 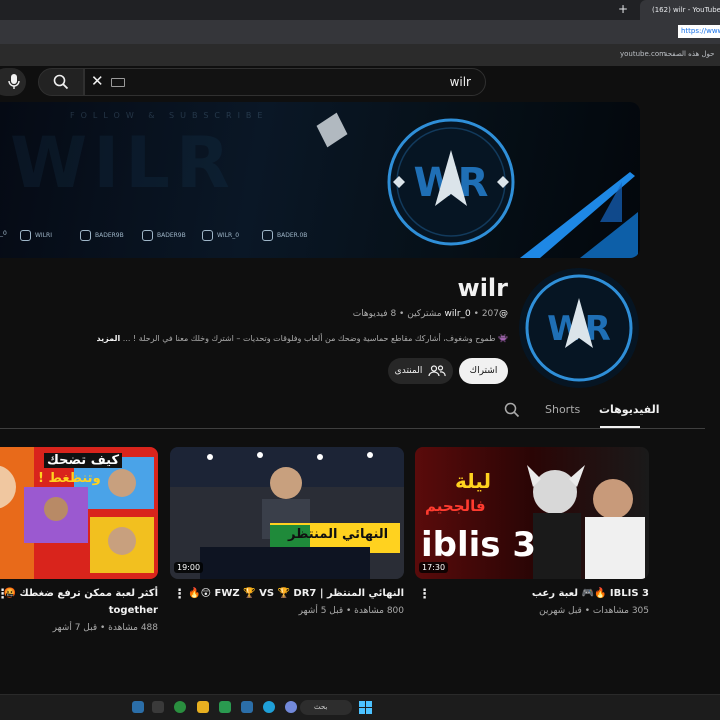 I want to click on social-link-instagram: BADER9B, so click(x=102, y=235).